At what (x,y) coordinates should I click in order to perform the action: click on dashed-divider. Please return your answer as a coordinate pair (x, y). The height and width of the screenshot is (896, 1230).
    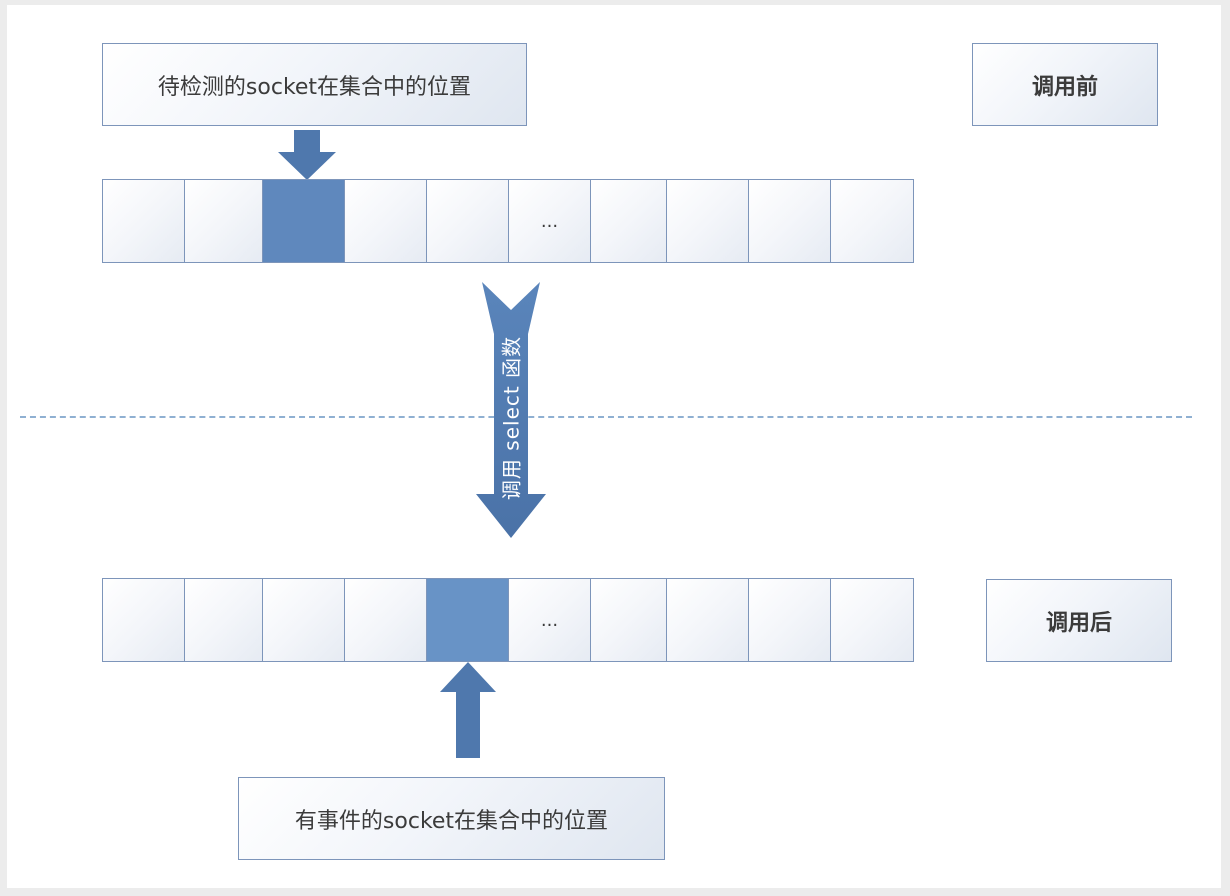
    Looking at the image, I should click on (606, 417).